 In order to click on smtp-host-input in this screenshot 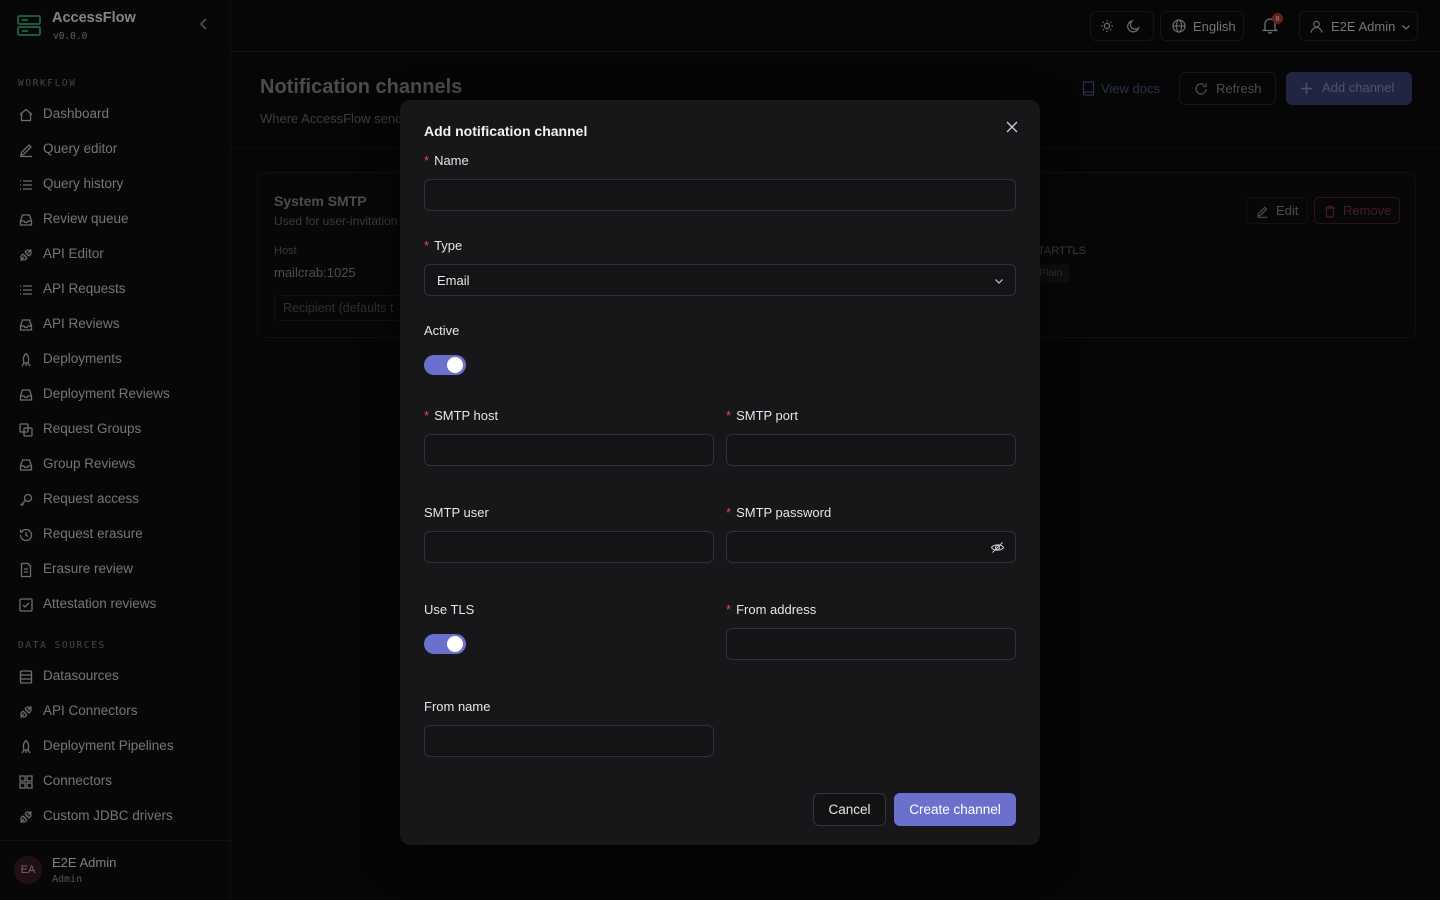, I will do `click(569, 450)`.